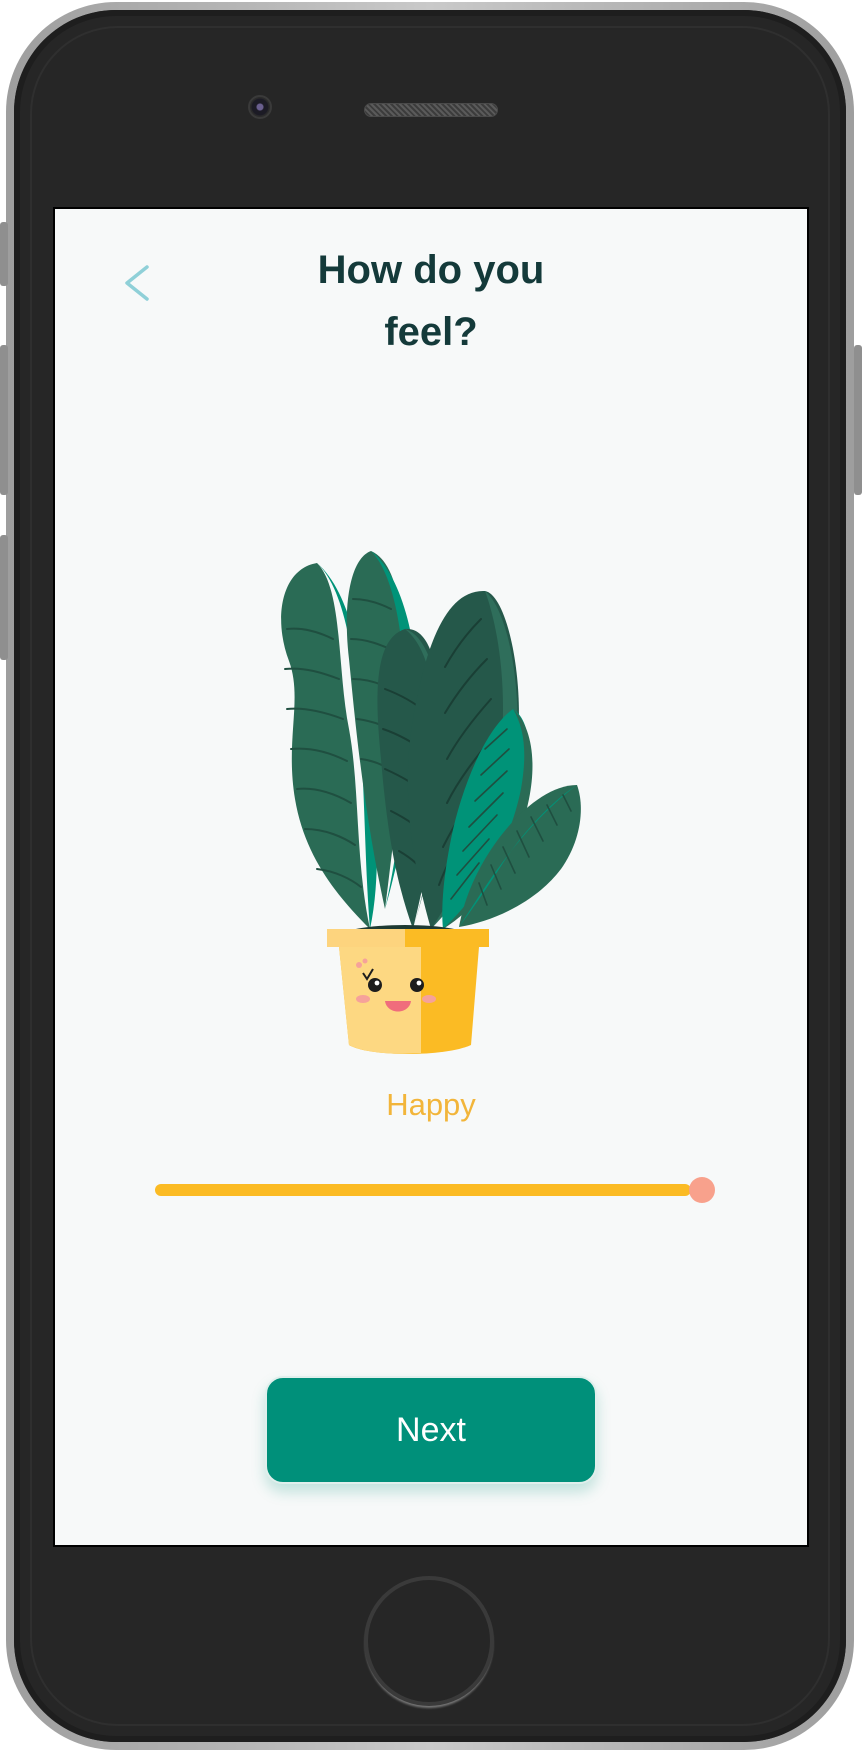 This screenshot has width=862, height=1754. Describe the element at coordinates (4, 254) in the screenshot. I see `phone-mute-switch` at that location.